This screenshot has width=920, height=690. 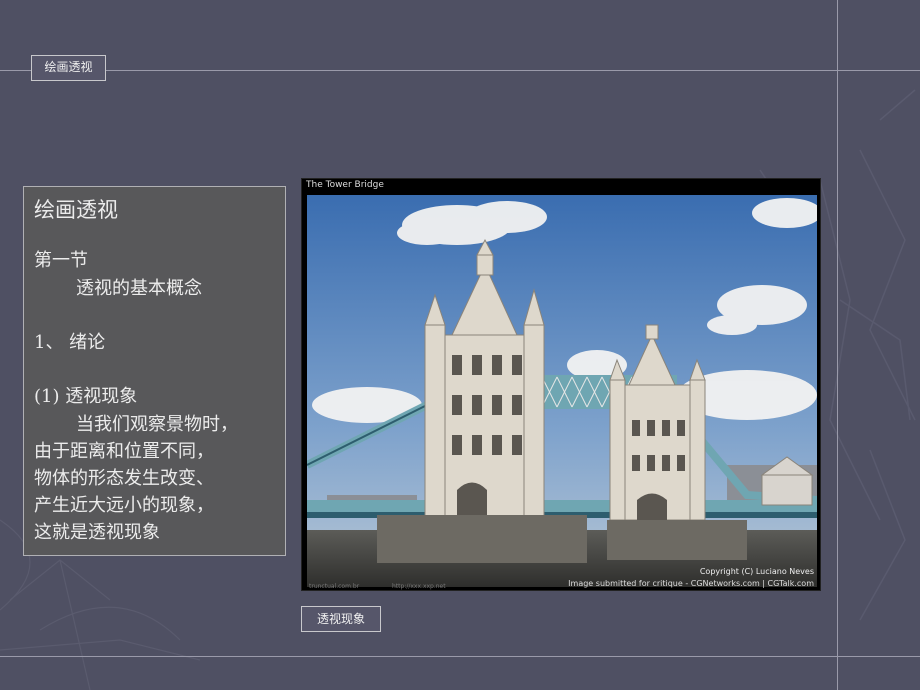 What do you see at coordinates (460, 70) in the screenshot?
I see `top-rule` at bounding box center [460, 70].